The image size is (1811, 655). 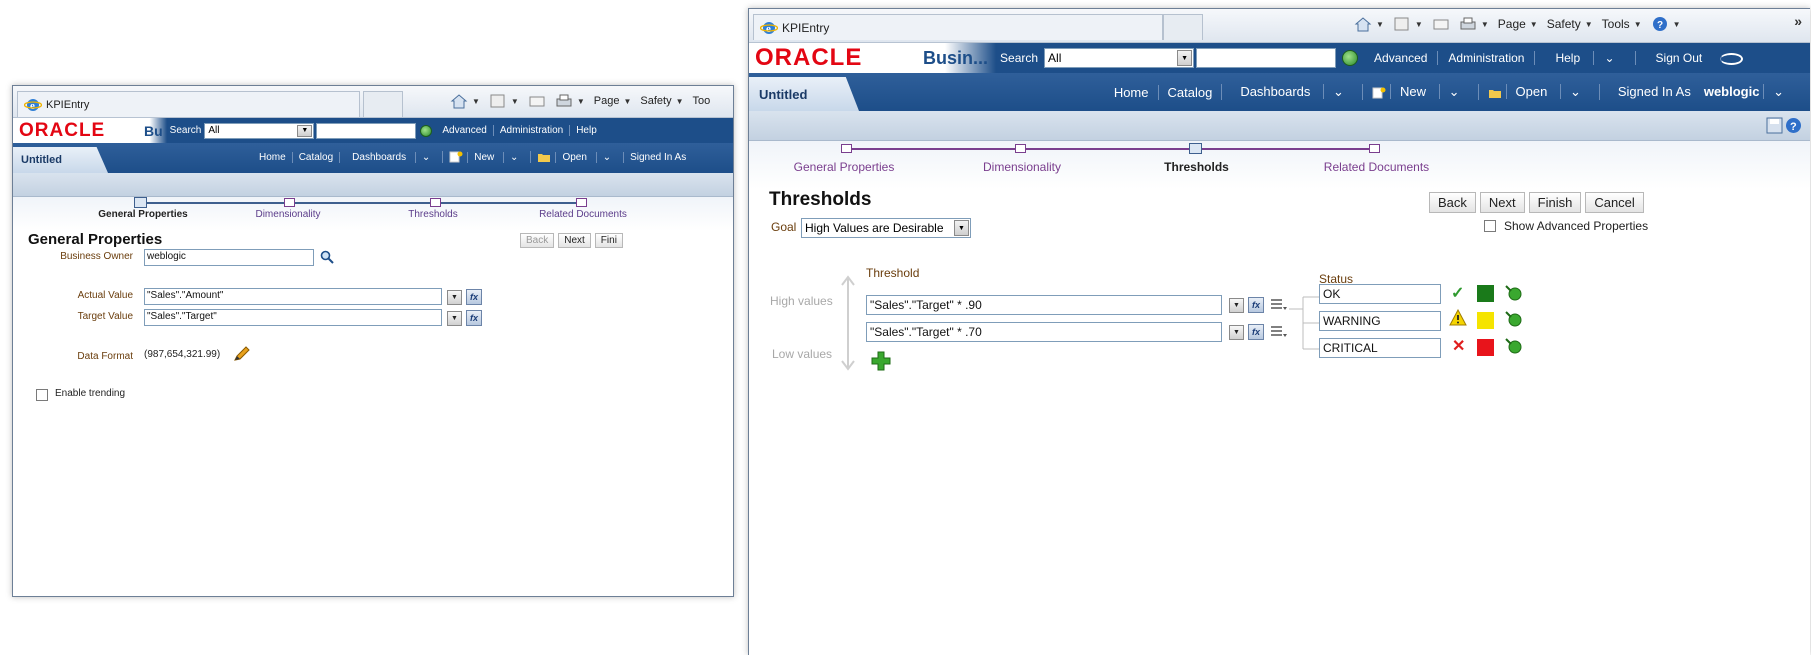 What do you see at coordinates (1266, 58) in the screenshot?
I see `search-input` at bounding box center [1266, 58].